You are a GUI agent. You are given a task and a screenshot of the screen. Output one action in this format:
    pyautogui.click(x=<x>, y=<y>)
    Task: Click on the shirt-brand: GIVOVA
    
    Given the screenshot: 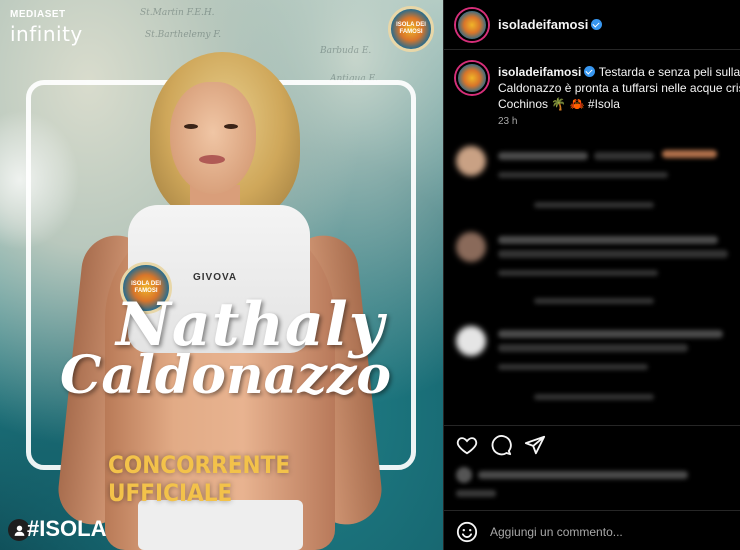 What is the action you would take?
    pyautogui.click(x=215, y=277)
    